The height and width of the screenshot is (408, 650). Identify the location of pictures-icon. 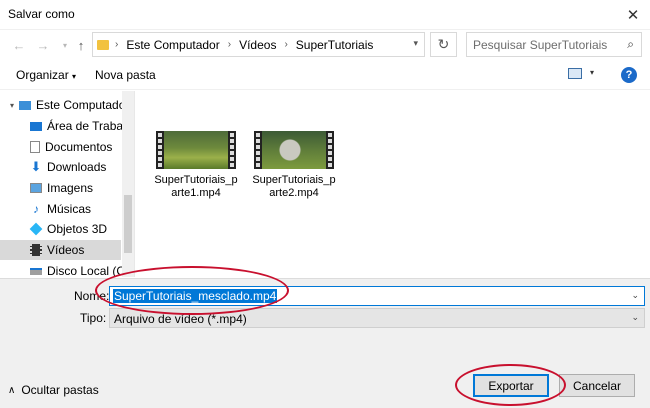
(36, 188).